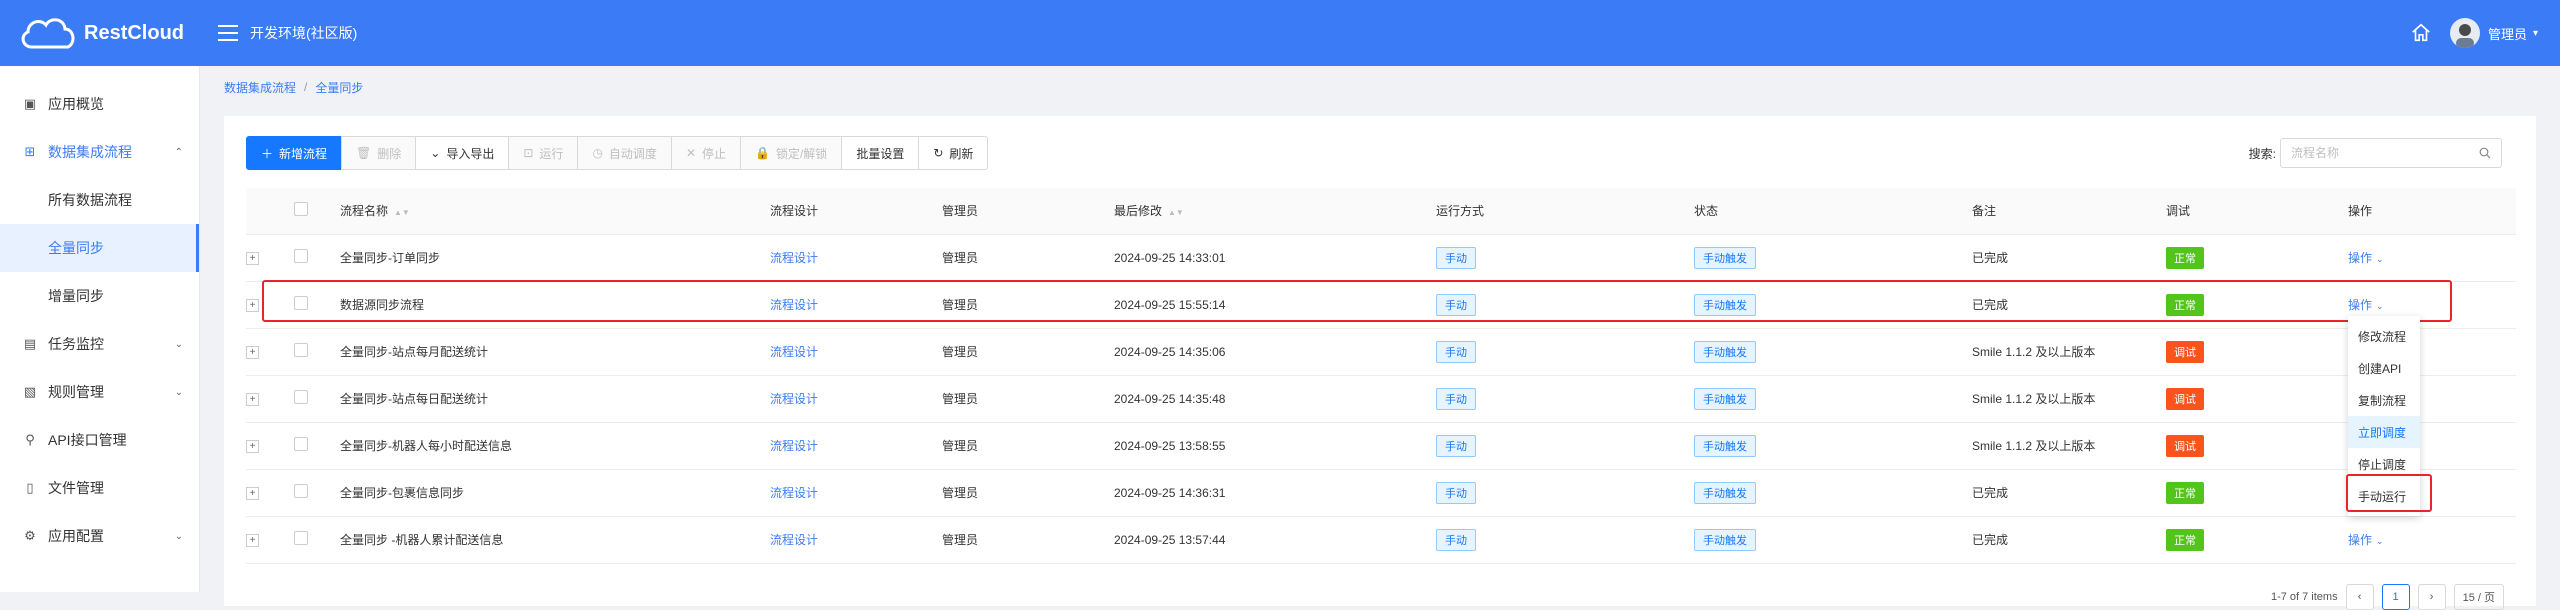 The height and width of the screenshot is (610, 2560). What do you see at coordinates (2384, 464) in the screenshot?
I see `dropdown-item: 停止调度` at bounding box center [2384, 464].